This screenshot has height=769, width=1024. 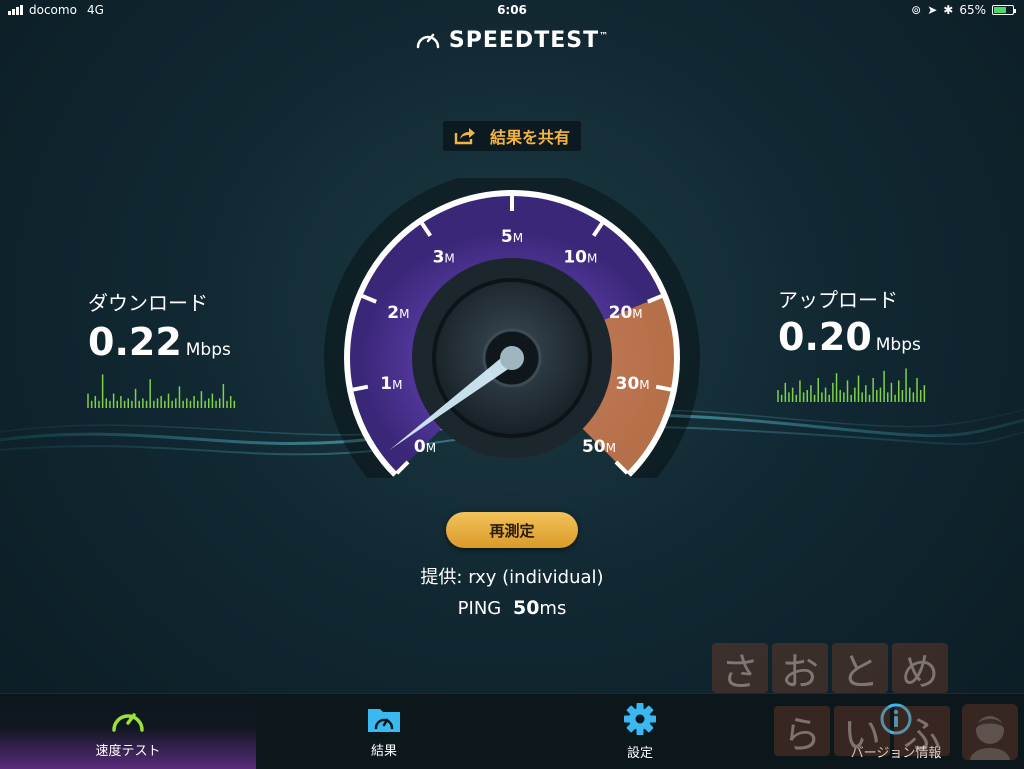 I want to click on provider-name: rxy (individual), so click(x=536, y=577).